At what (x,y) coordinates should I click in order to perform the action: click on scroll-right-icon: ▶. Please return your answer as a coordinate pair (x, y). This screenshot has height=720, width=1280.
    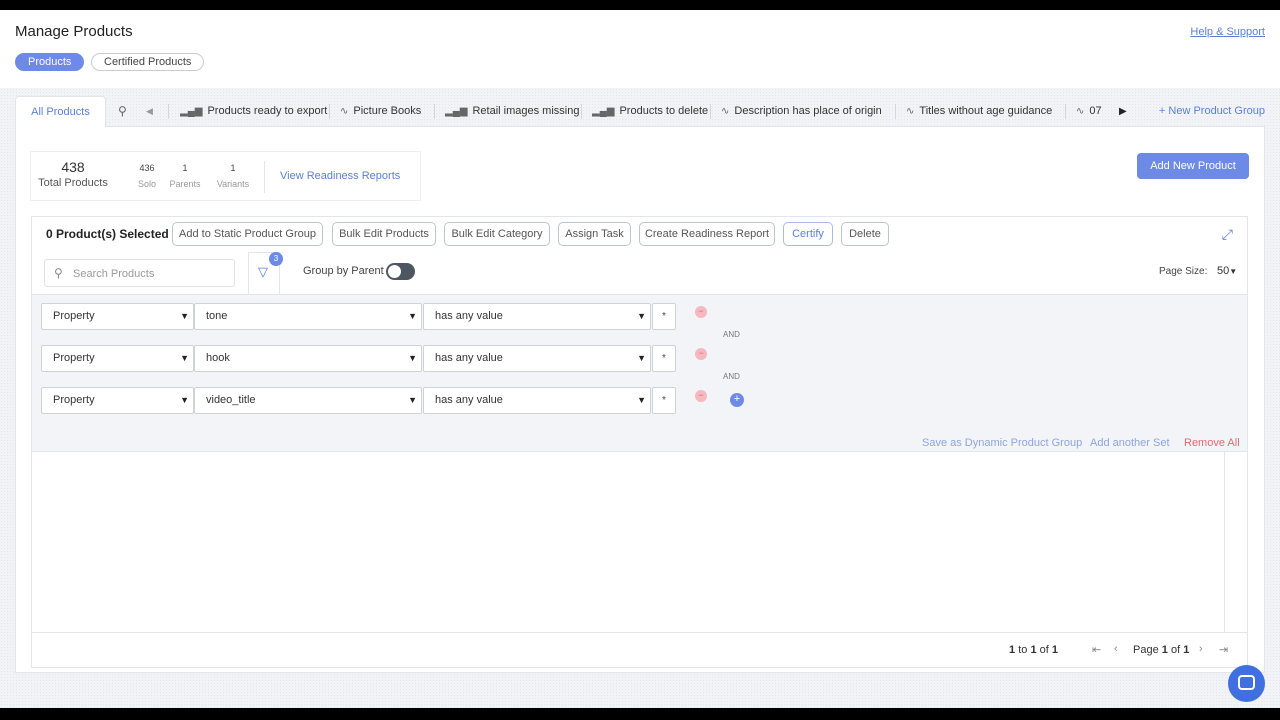
    Looking at the image, I should click on (1123, 111).